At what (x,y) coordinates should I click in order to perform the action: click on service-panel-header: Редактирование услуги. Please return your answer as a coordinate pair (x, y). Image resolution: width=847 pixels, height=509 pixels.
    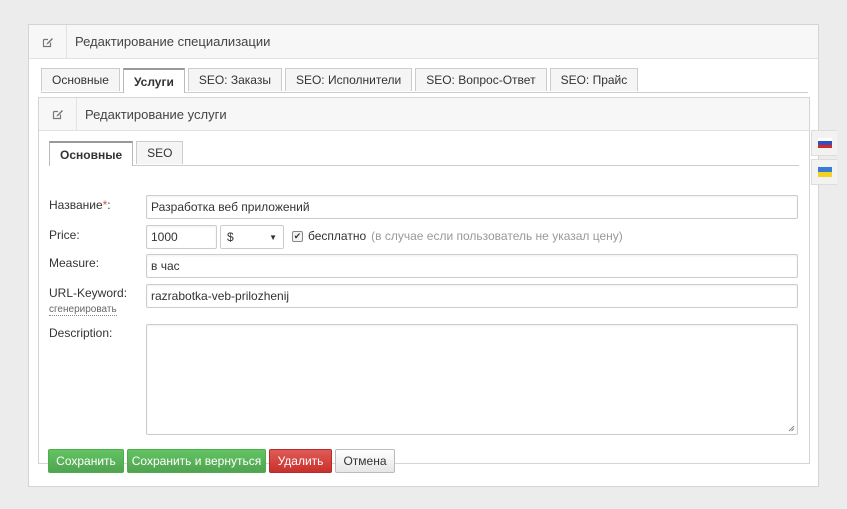
    Looking at the image, I should click on (424, 114).